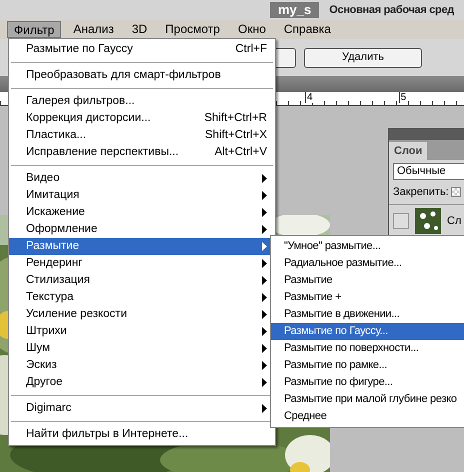  I want to click on workspace-title: Основная рабочая сред, so click(391, 10).